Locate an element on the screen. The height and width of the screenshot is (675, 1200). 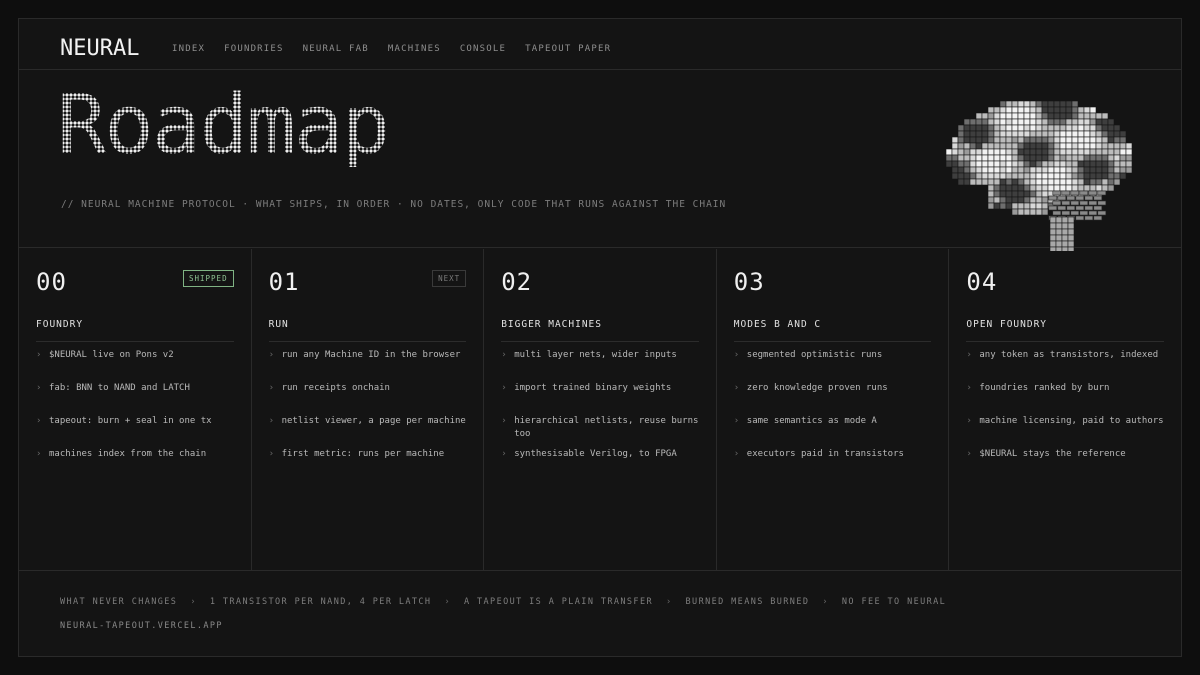
phase-number: 04 is located at coordinates (982, 282).